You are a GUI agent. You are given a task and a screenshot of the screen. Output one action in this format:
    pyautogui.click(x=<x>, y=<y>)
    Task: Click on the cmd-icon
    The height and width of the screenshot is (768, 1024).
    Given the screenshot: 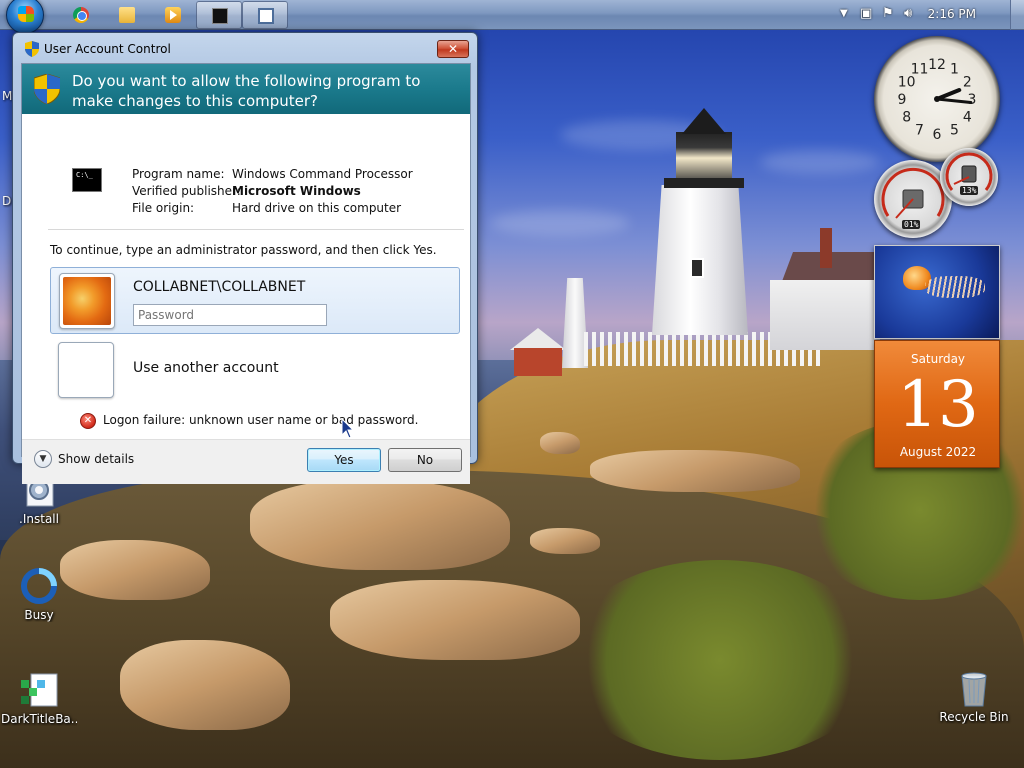 What is the action you would take?
    pyautogui.click(x=220, y=16)
    